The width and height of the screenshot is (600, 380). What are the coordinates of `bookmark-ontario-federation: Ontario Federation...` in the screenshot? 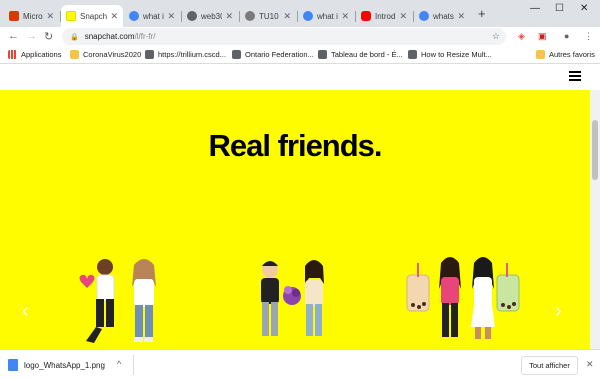 It's located at (273, 54).